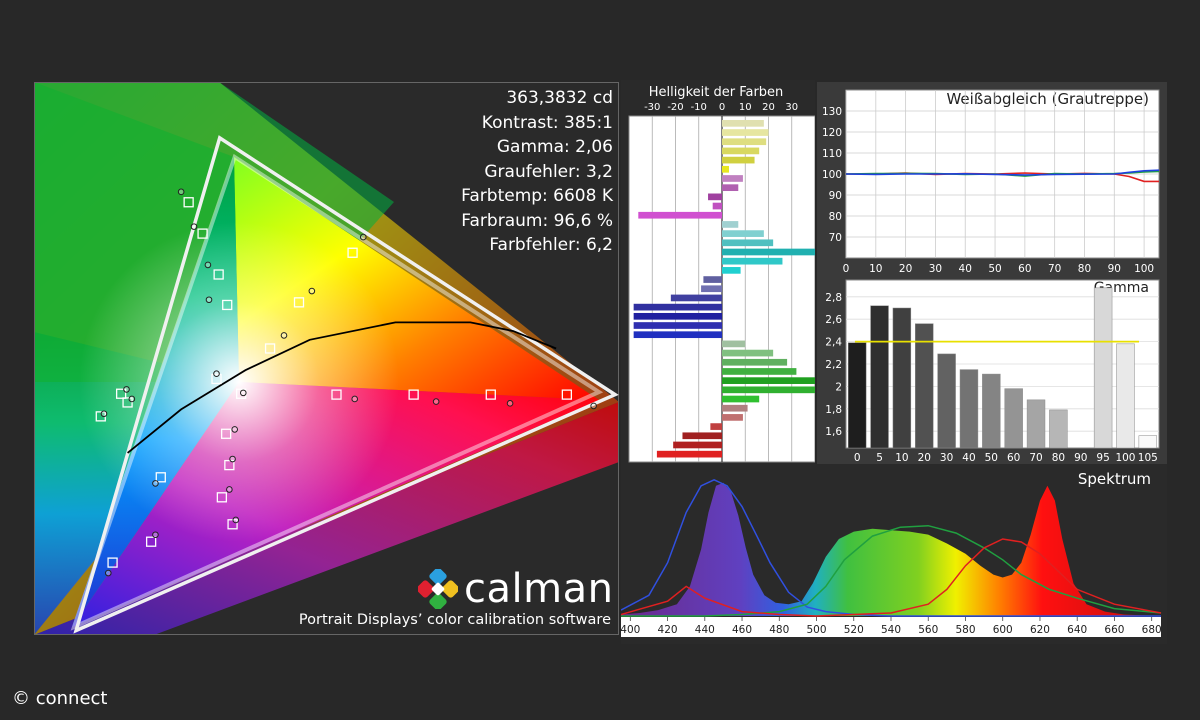  Describe the element at coordinates (879, 458) in the screenshot. I see `gamma-x-tick-label: 5` at that location.